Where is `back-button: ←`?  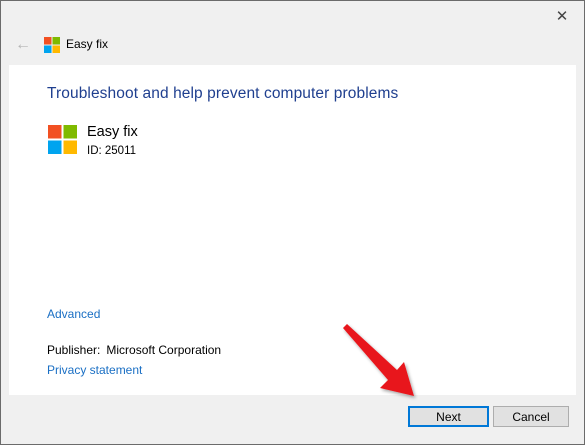
back-button: ← is located at coordinates (23, 45).